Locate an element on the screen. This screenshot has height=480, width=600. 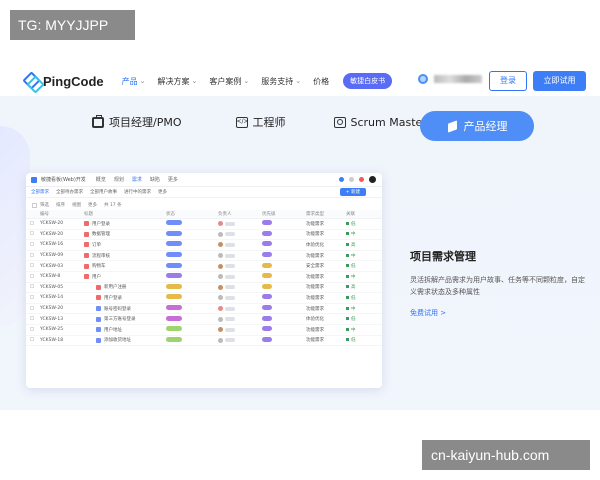
table-row: YCKSW-16 订单 体验优化 高 is located at coordinates (204, 245).